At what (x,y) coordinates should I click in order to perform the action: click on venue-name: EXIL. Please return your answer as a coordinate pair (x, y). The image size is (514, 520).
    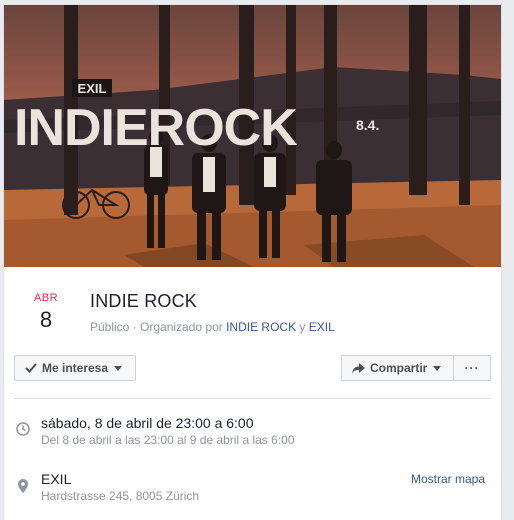
    Looking at the image, I should click on (56, 479).